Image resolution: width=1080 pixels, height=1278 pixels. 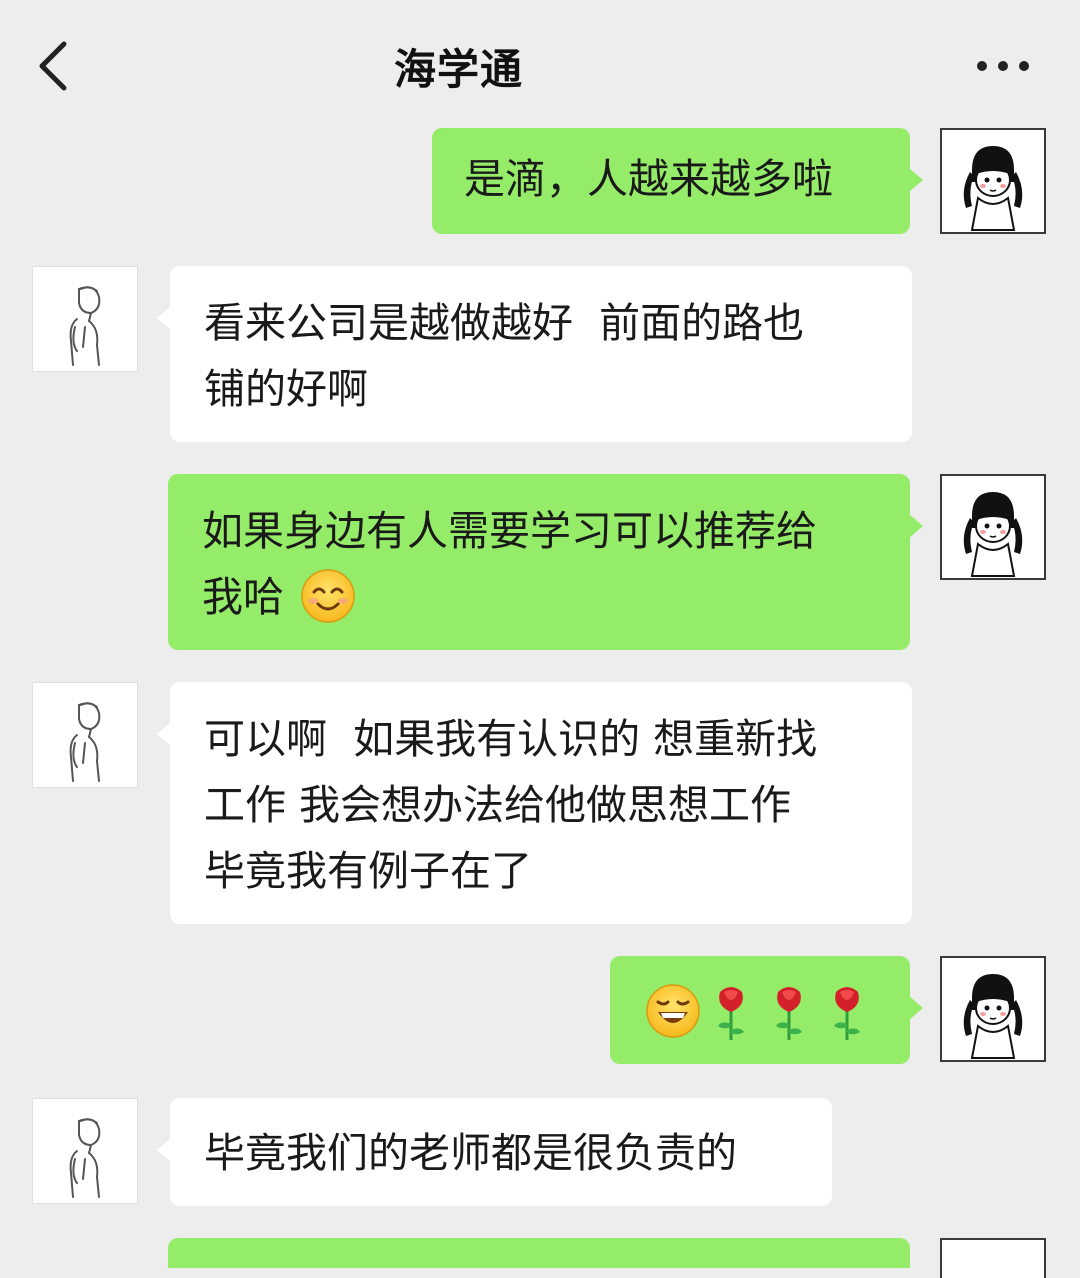 I want to click on message-text-line: 毕竟我有例子在了, so click(x=368, y=871).